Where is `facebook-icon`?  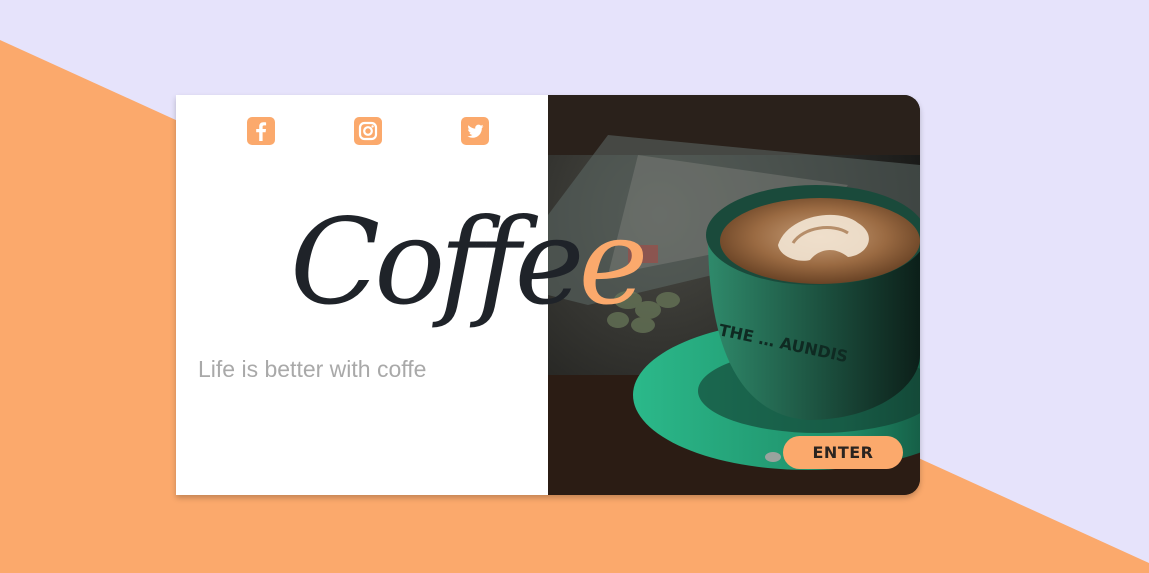
facebook-icon is located at coordinates (261, 131).